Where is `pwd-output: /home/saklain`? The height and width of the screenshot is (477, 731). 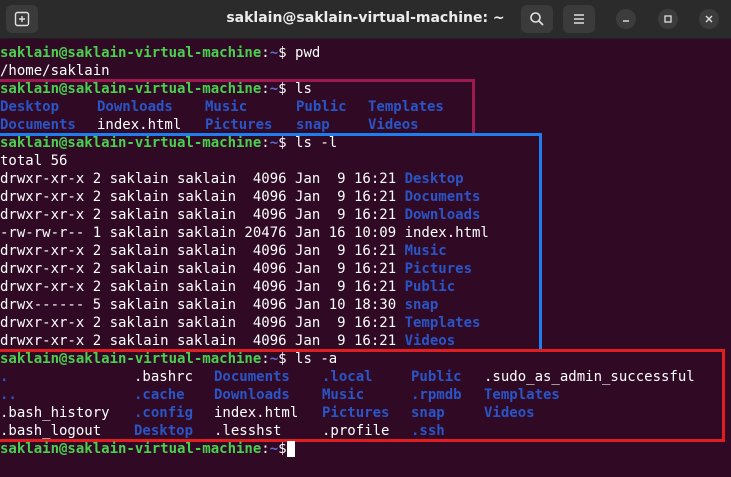 pwd-output: /home/saklain is located at coordinates (55, 71).